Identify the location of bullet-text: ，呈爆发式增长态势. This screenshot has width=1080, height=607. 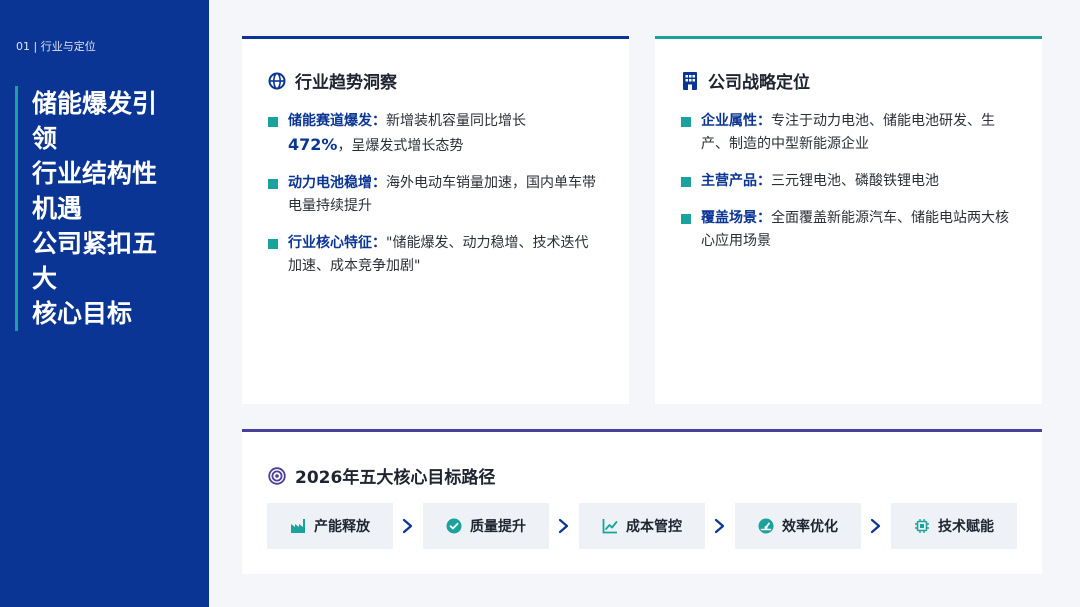
(400, 146).